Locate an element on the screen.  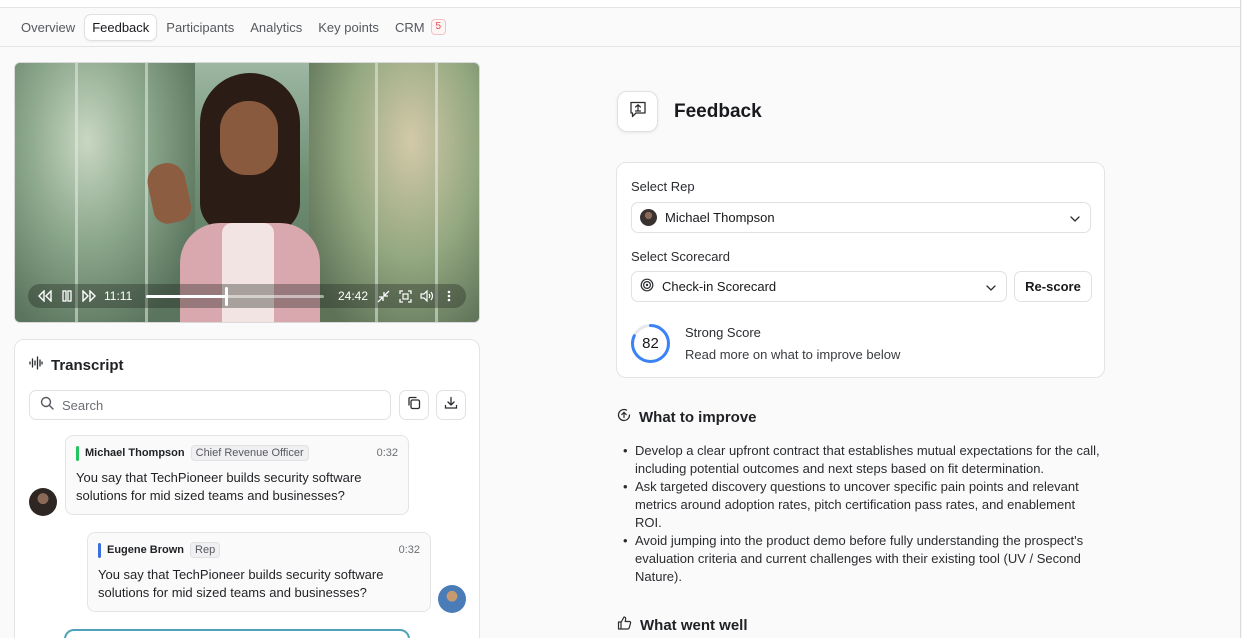
improve-icon is located at coordinates (624, 417).